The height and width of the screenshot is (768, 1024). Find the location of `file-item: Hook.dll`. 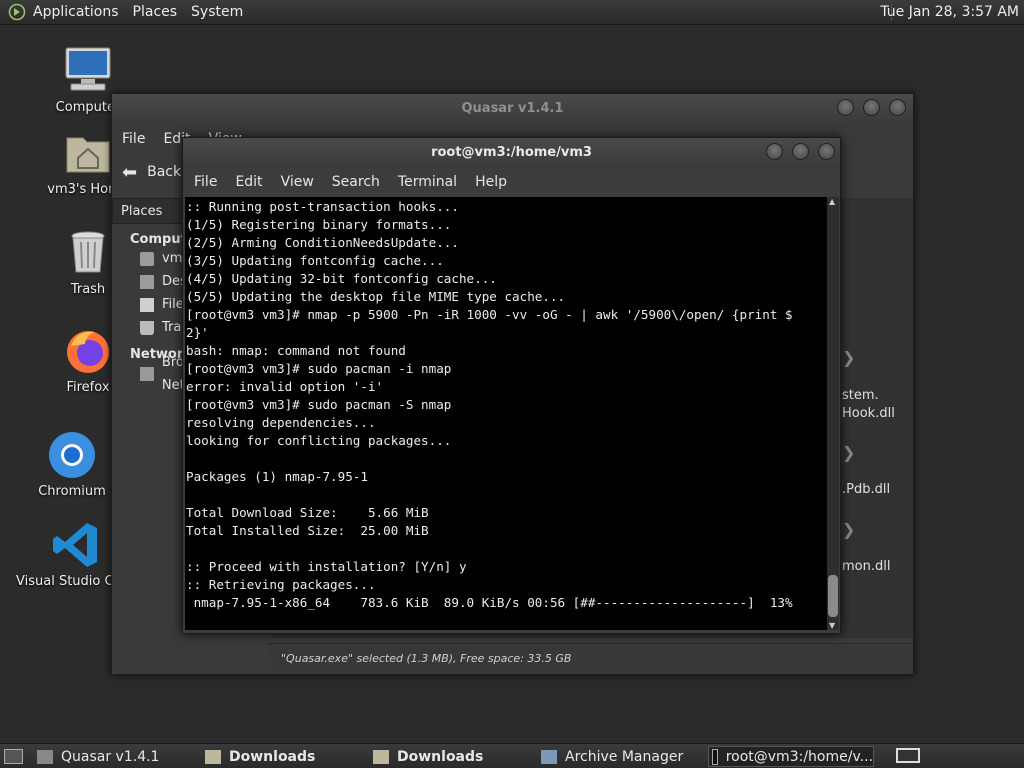

file-item: Hook.dll is located at coordinates (868, 413).